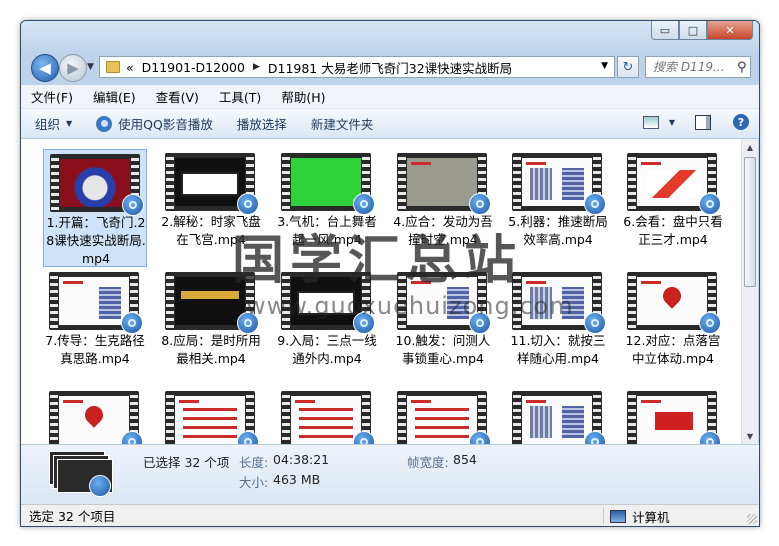 The height and width of the screenshot is (546, 779). Describe the element at coordinates (186, 462) in the screenshot. I see `selected-count: 已选择 32 个项` at that location.